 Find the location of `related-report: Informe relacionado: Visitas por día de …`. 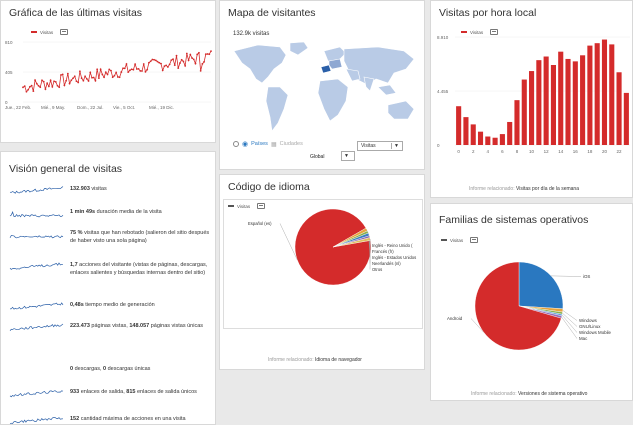

related-report: Informe relacionado: Visitas por día de … is located at coordinates (524, 189).